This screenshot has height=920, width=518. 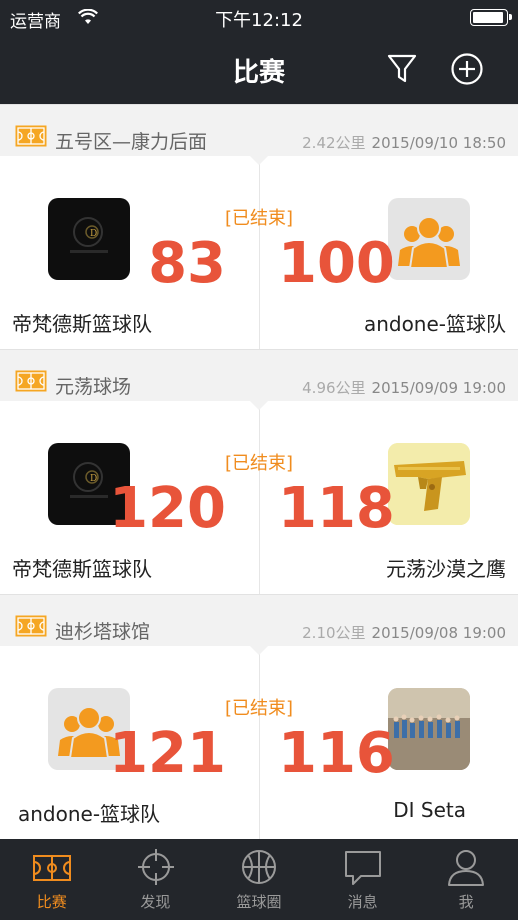 What do you see at coordinates (259, 379) in the screenshot?
I see `match-header: 元荡球场 4.96公里 2015/09/09 19:00` at bounding box center [259, 379].